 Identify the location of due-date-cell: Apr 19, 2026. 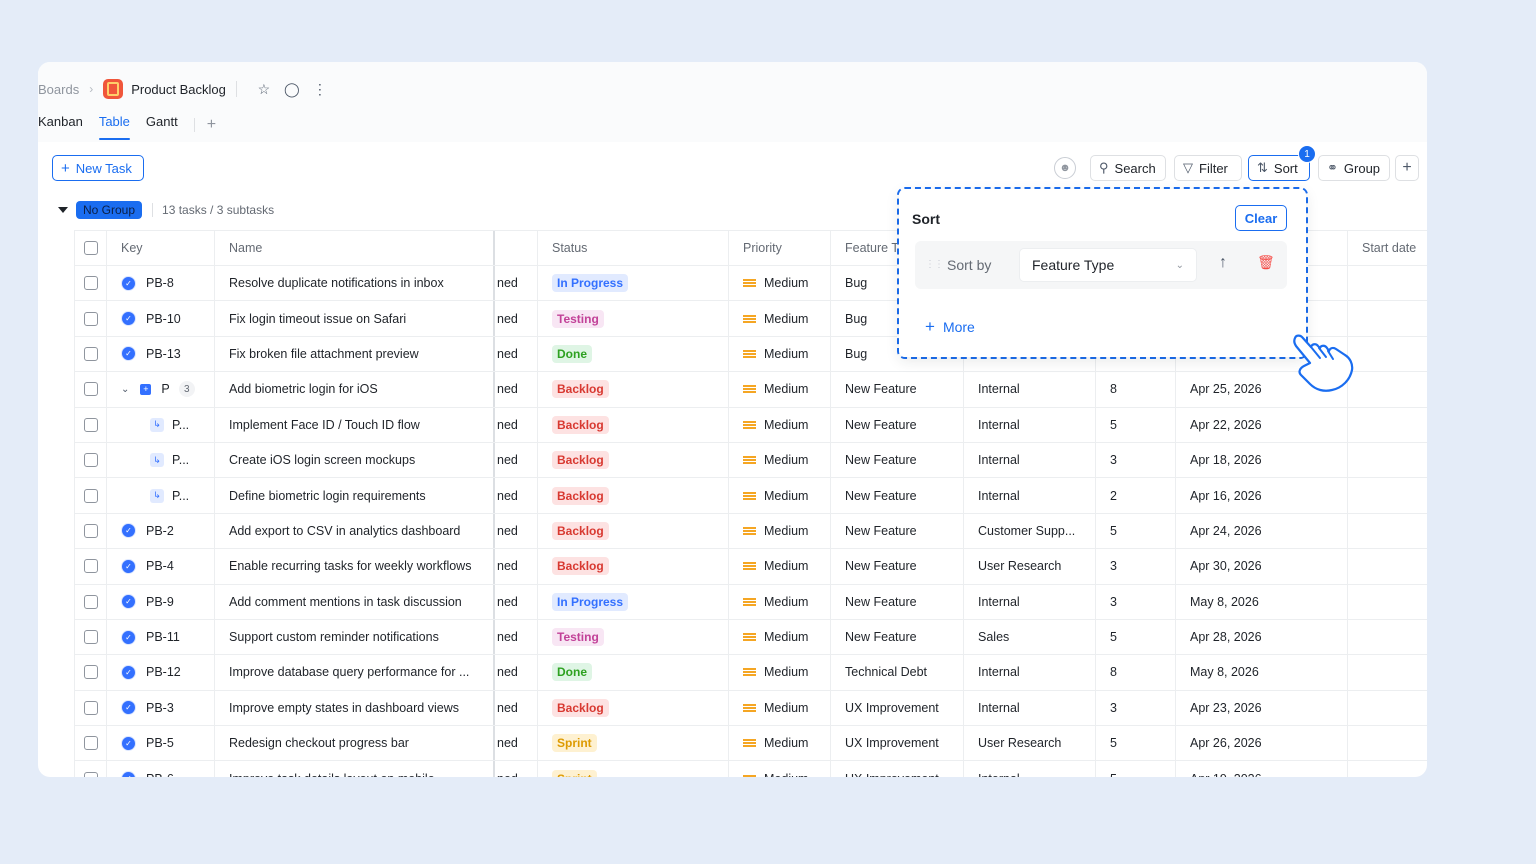
(1262, 769).